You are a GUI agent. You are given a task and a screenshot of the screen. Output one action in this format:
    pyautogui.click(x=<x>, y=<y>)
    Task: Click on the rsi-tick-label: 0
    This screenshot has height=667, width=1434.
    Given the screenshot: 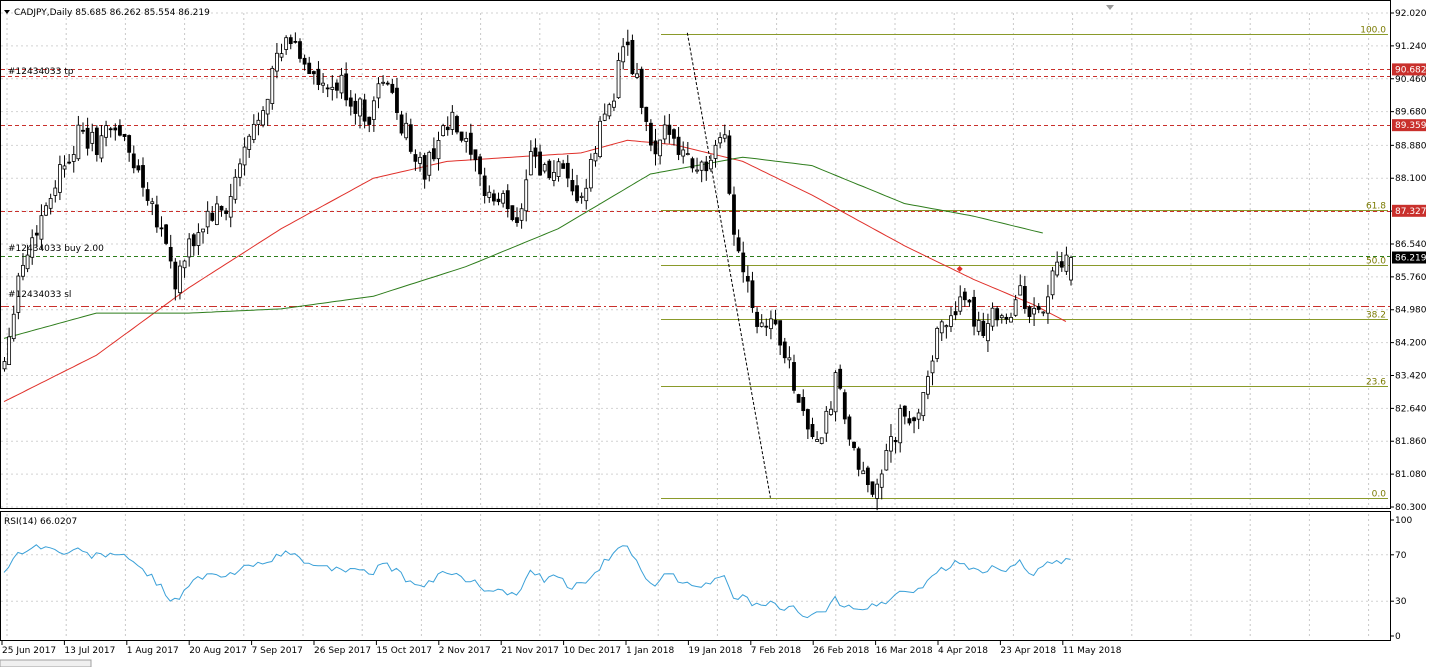 What is the action you would take?
    pyautogui.click(x=1398, y=637)
    